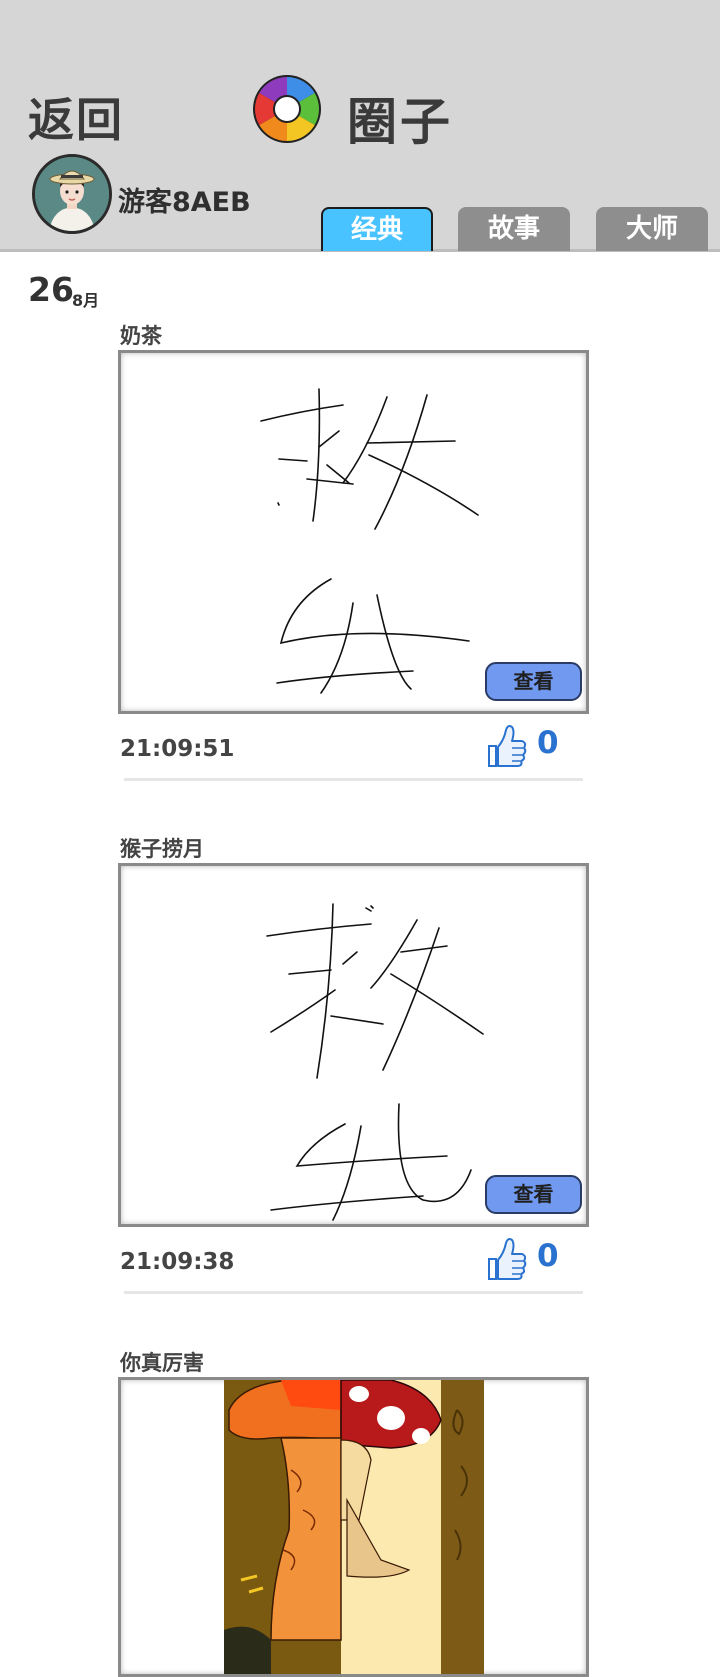 The image size is (720, 1677). What do you see at coordinates (400, 122) in the screenshot?
I see `page-title: 圈子` at bounding box center [400, 122].